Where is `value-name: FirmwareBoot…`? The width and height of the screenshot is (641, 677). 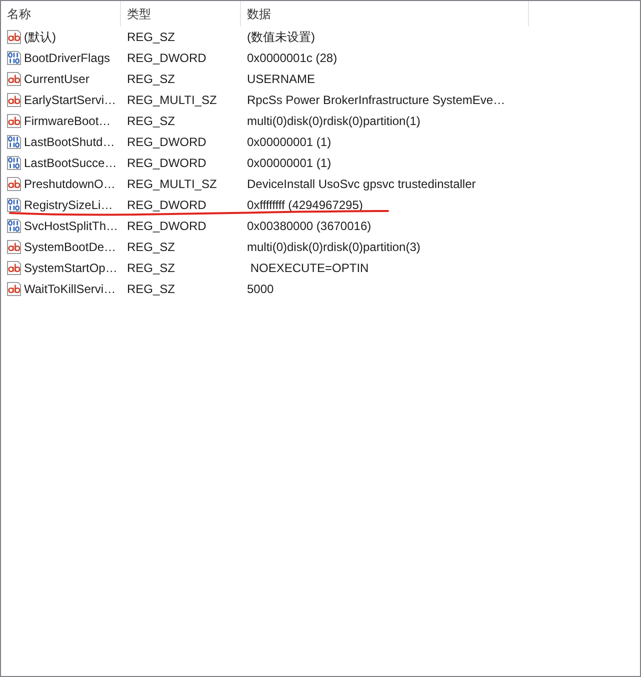 value-name: FirmwareBoot… is located at coordinates (67, 121).